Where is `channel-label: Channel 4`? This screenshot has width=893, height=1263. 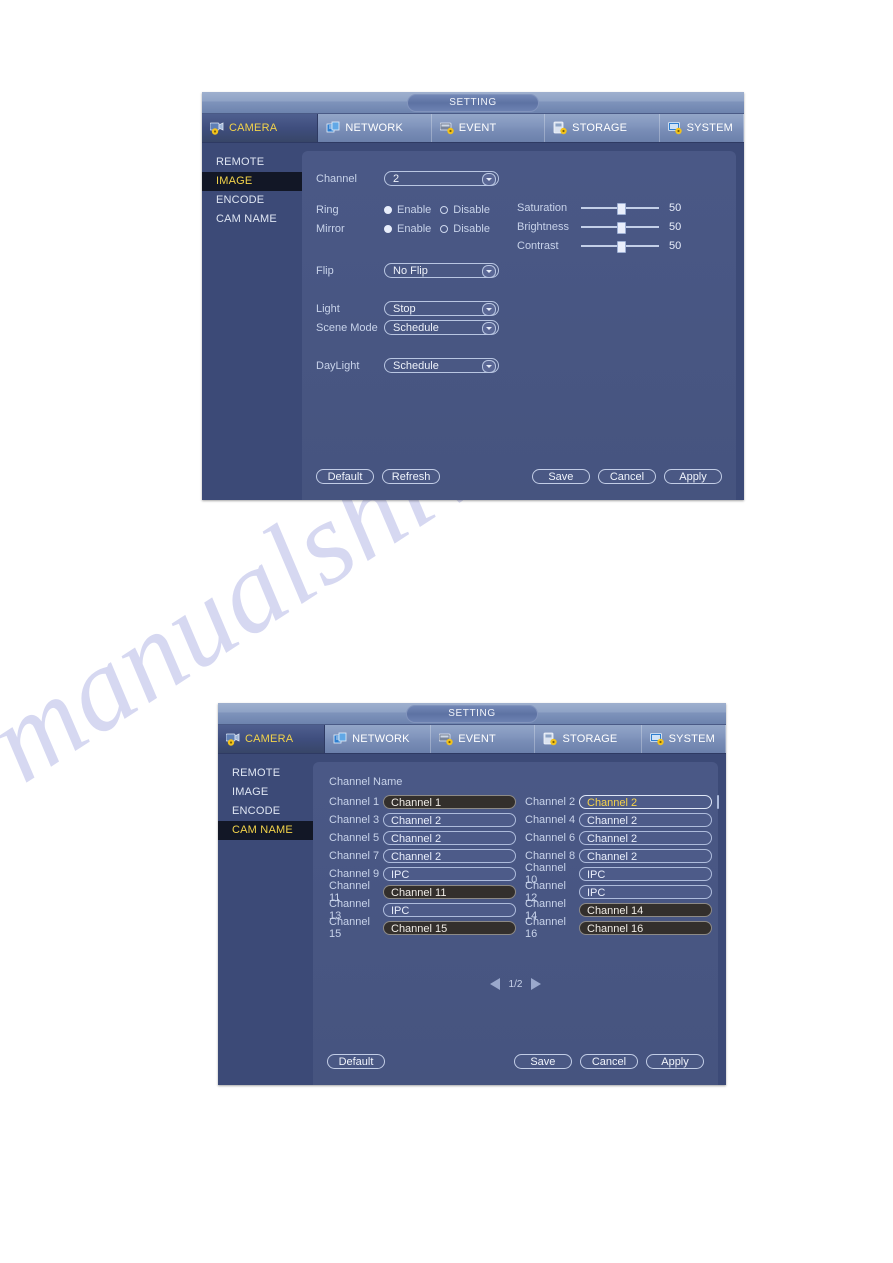 channel-label: Channel 4 is located at coordinates (550, 820).